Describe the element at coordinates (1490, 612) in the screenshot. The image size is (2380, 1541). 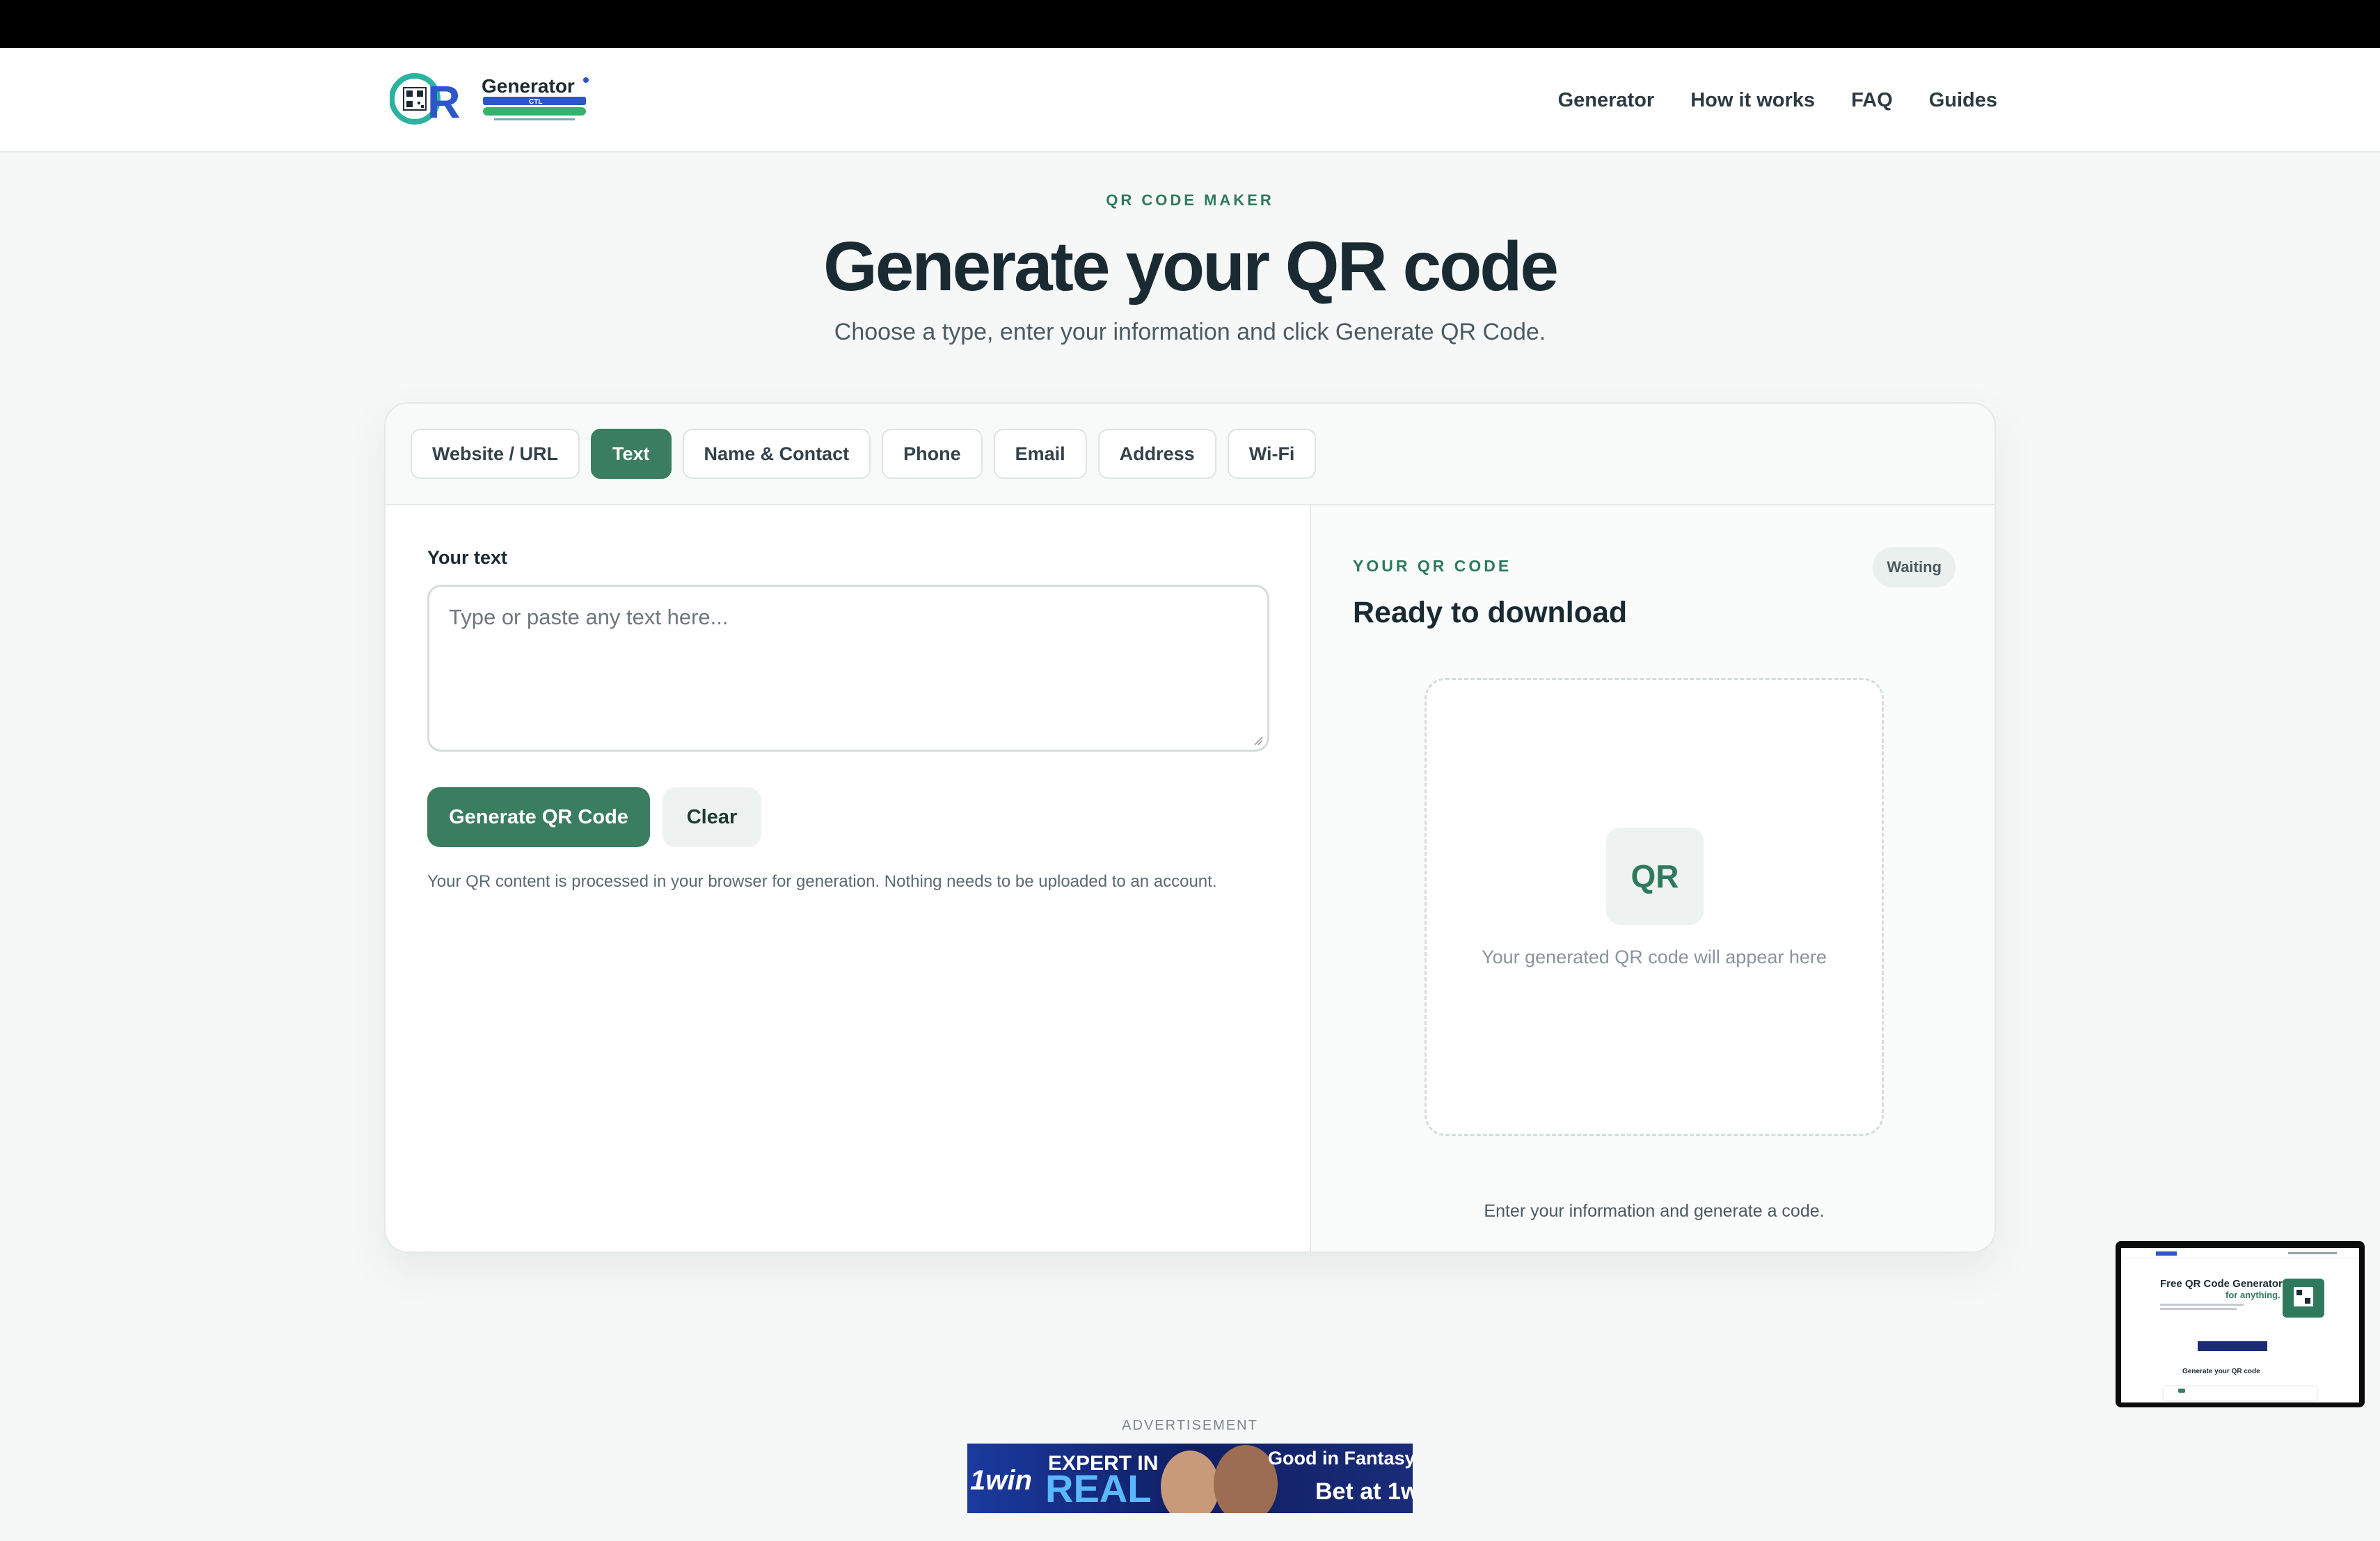
I see `result-title: Ready to download` at that location.